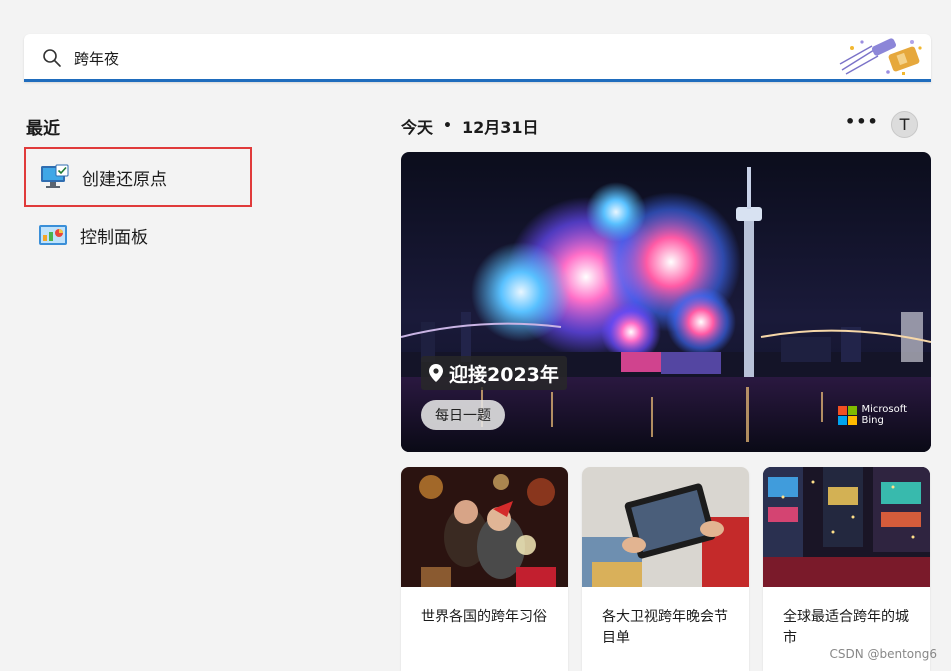  What do you see at coordinates (484, 617) in the screenshot?
I see `card-title: 世界各国的跨年习俗` at bounding box center [484, 617].